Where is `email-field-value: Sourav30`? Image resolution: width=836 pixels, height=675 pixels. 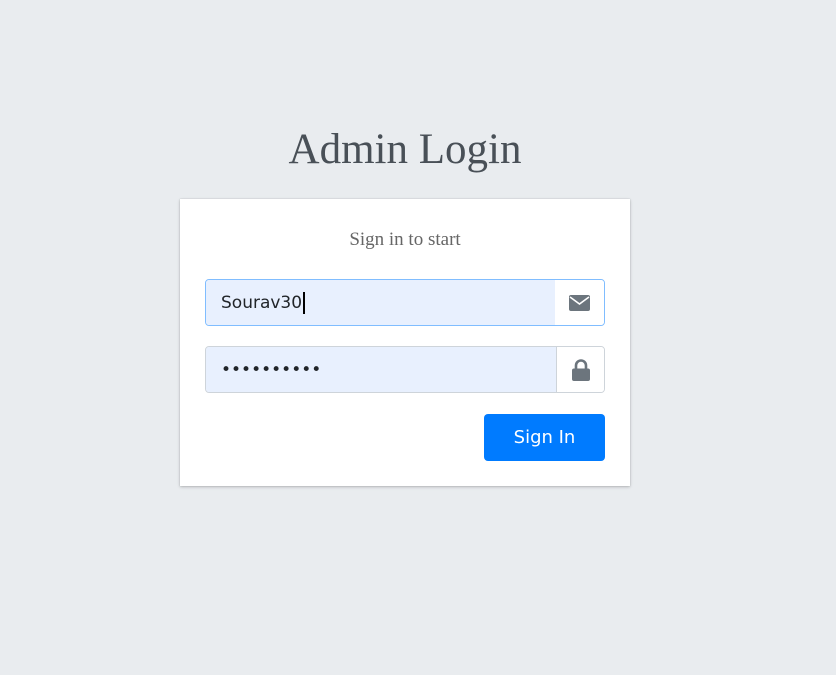 email-field-value: Sourav30 is located at coordinates (262, 302).